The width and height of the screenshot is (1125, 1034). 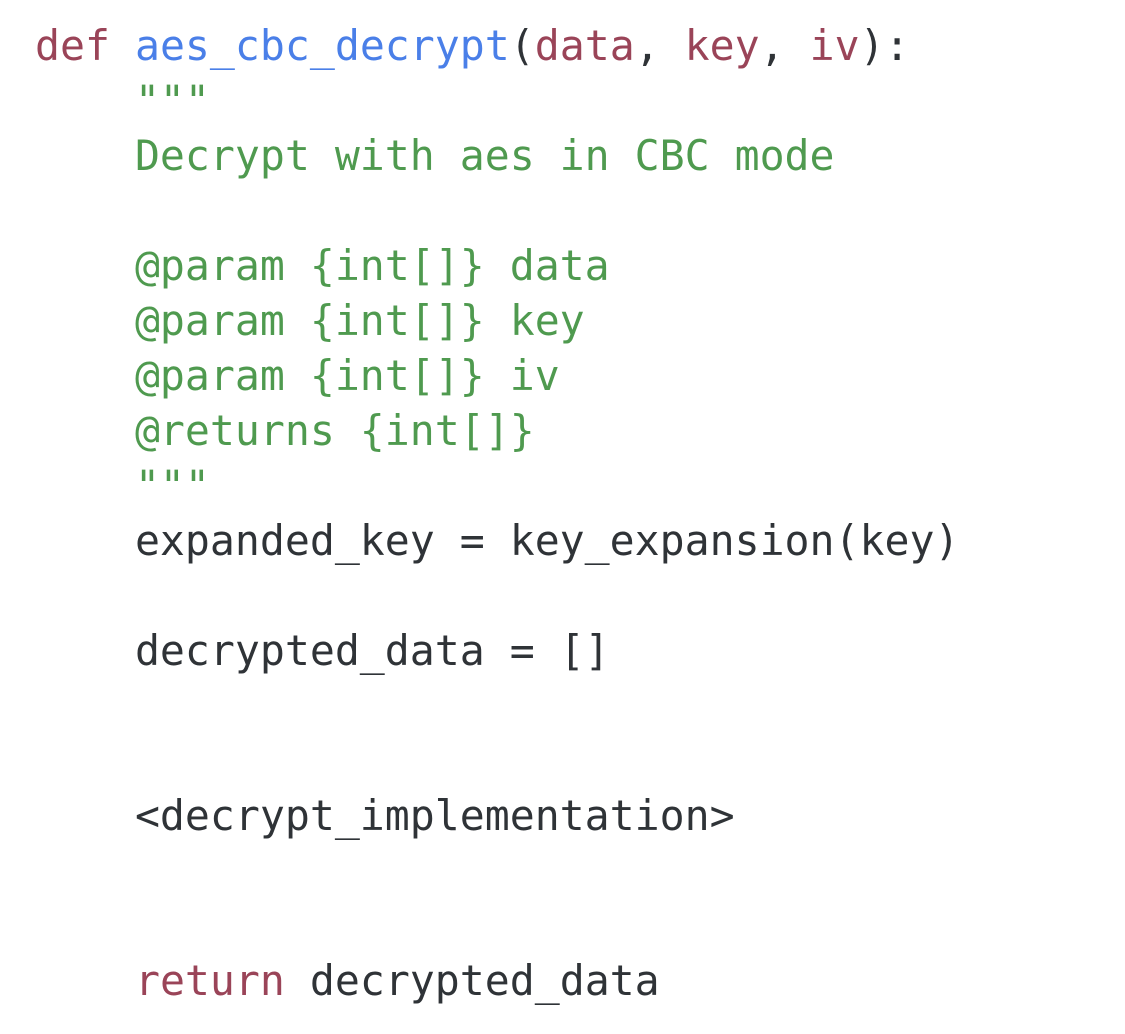 What do you see at coordinates (322, 45) in the screenshot?
I see `code-token-fn: aes_cbc_decrypt` at bounding box center [322, 45].